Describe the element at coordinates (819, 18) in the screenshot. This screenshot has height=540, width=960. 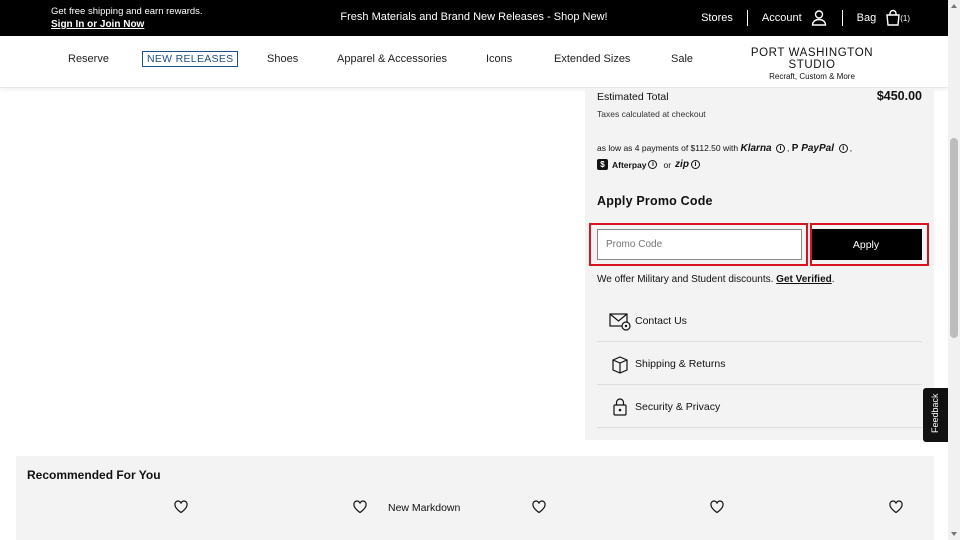
I see `user-icon` at that location.